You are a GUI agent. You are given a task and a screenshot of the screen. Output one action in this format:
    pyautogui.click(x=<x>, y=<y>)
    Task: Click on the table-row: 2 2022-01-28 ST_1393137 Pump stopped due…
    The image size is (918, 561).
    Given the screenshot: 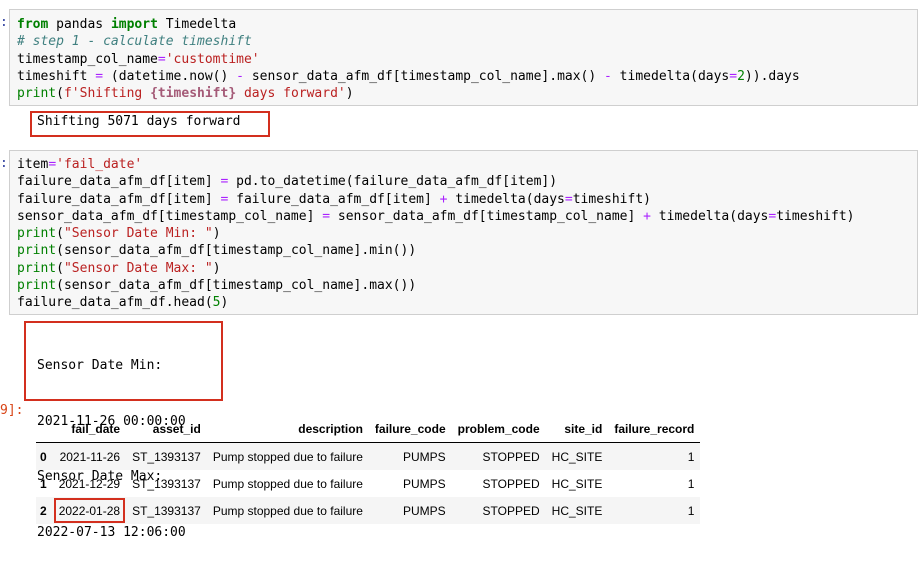 What is the action you would take?
    pyautogui.click(x=368, y=510)
    